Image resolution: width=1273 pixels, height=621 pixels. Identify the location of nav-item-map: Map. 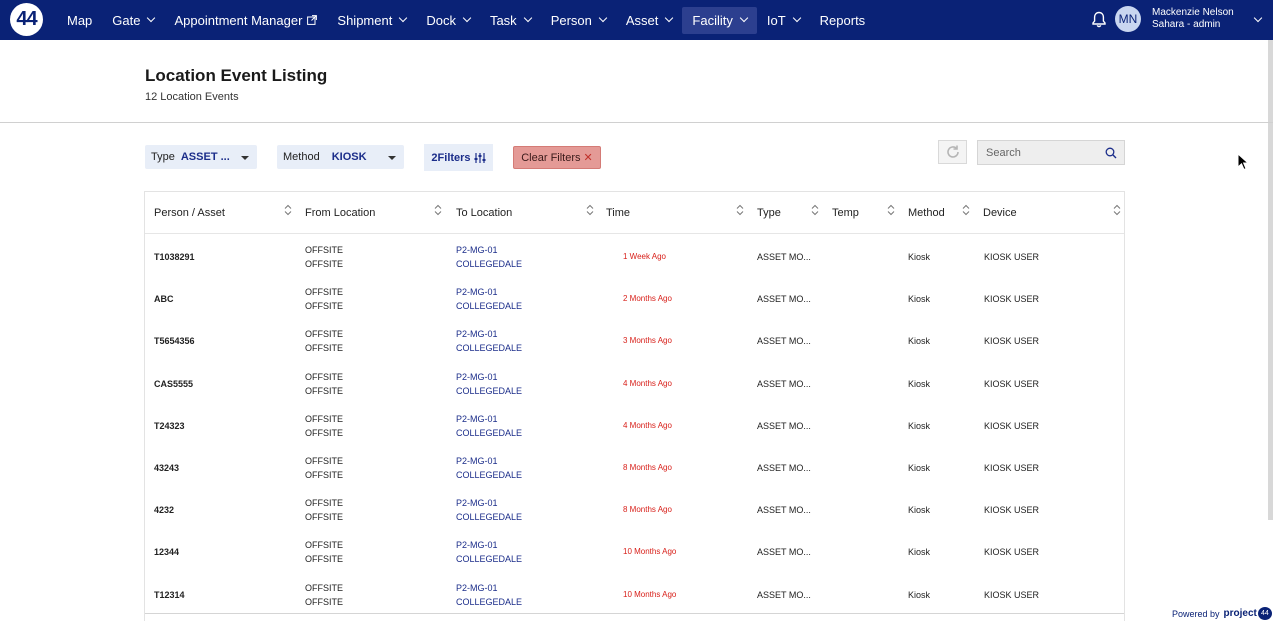
(79, 20).